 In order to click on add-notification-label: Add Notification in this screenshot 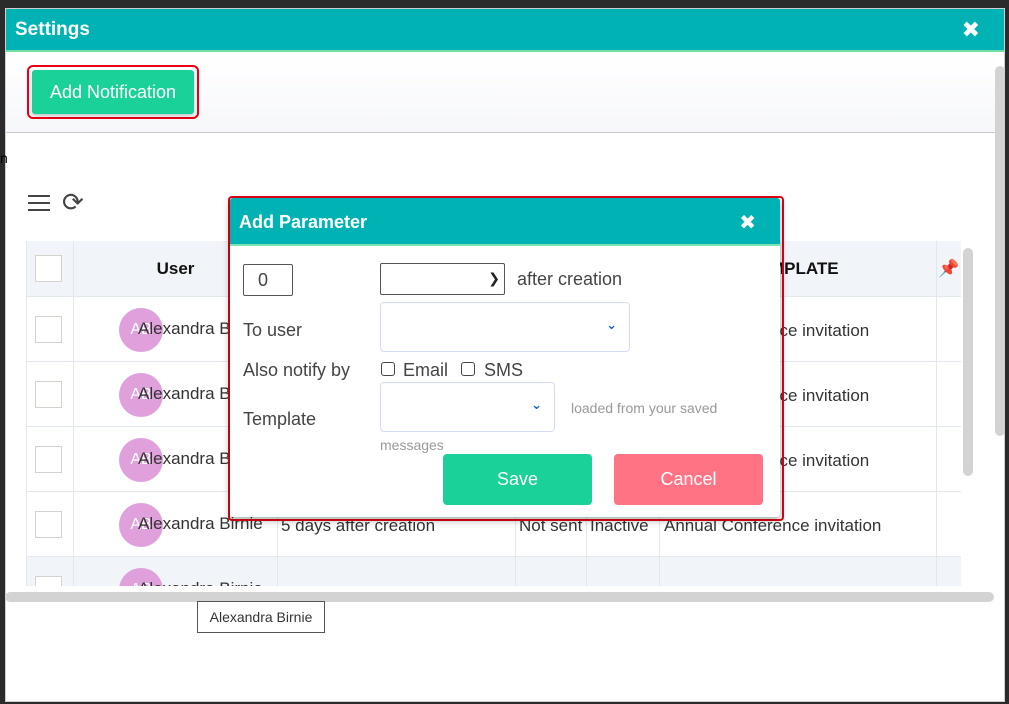, I will do `click(113, 92)`.